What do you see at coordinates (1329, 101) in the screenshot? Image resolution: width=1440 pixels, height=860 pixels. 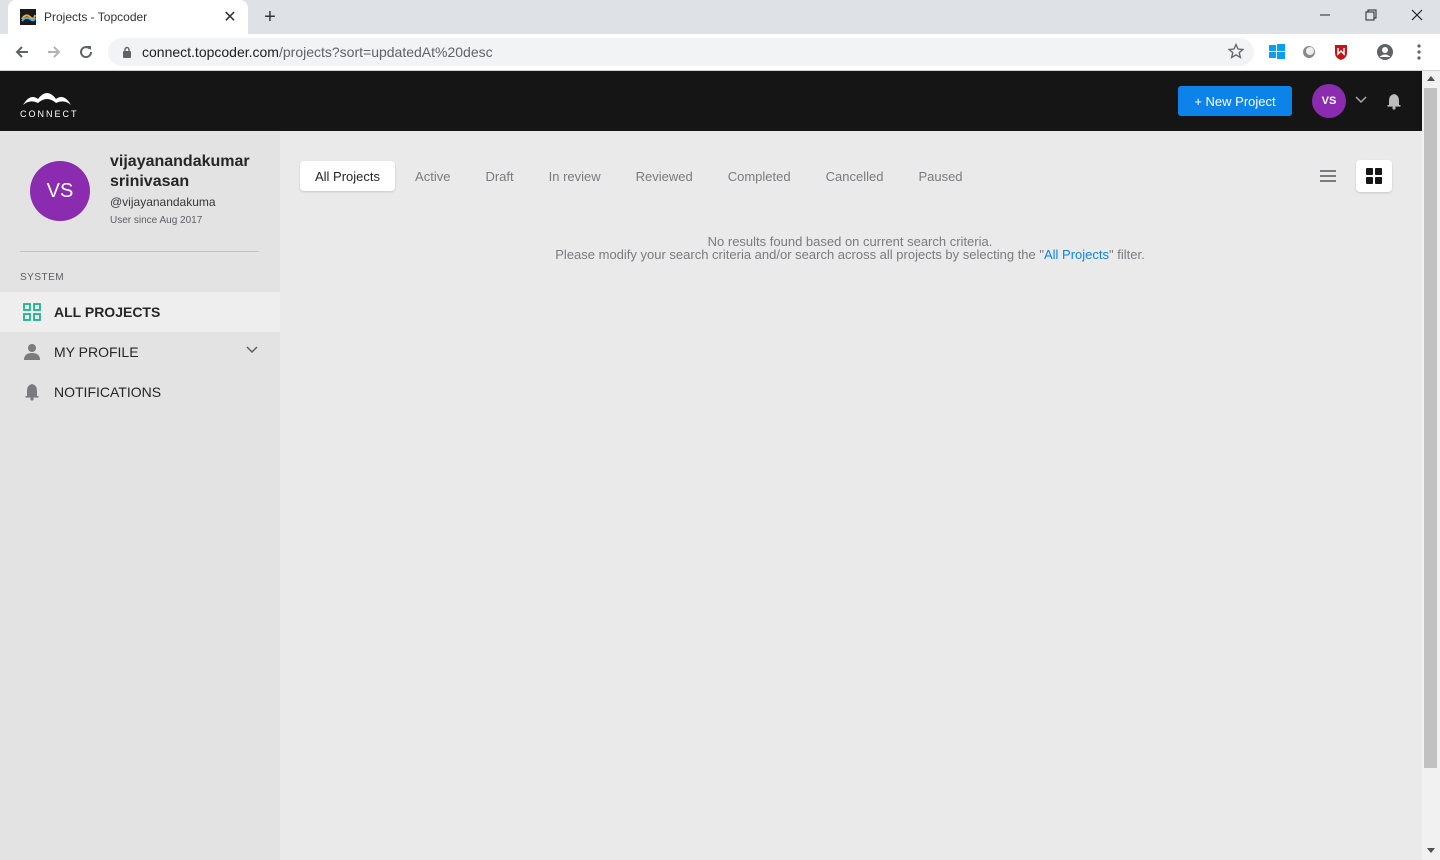 I see `header-avatar: VS` at bounding box center [1329, 101].